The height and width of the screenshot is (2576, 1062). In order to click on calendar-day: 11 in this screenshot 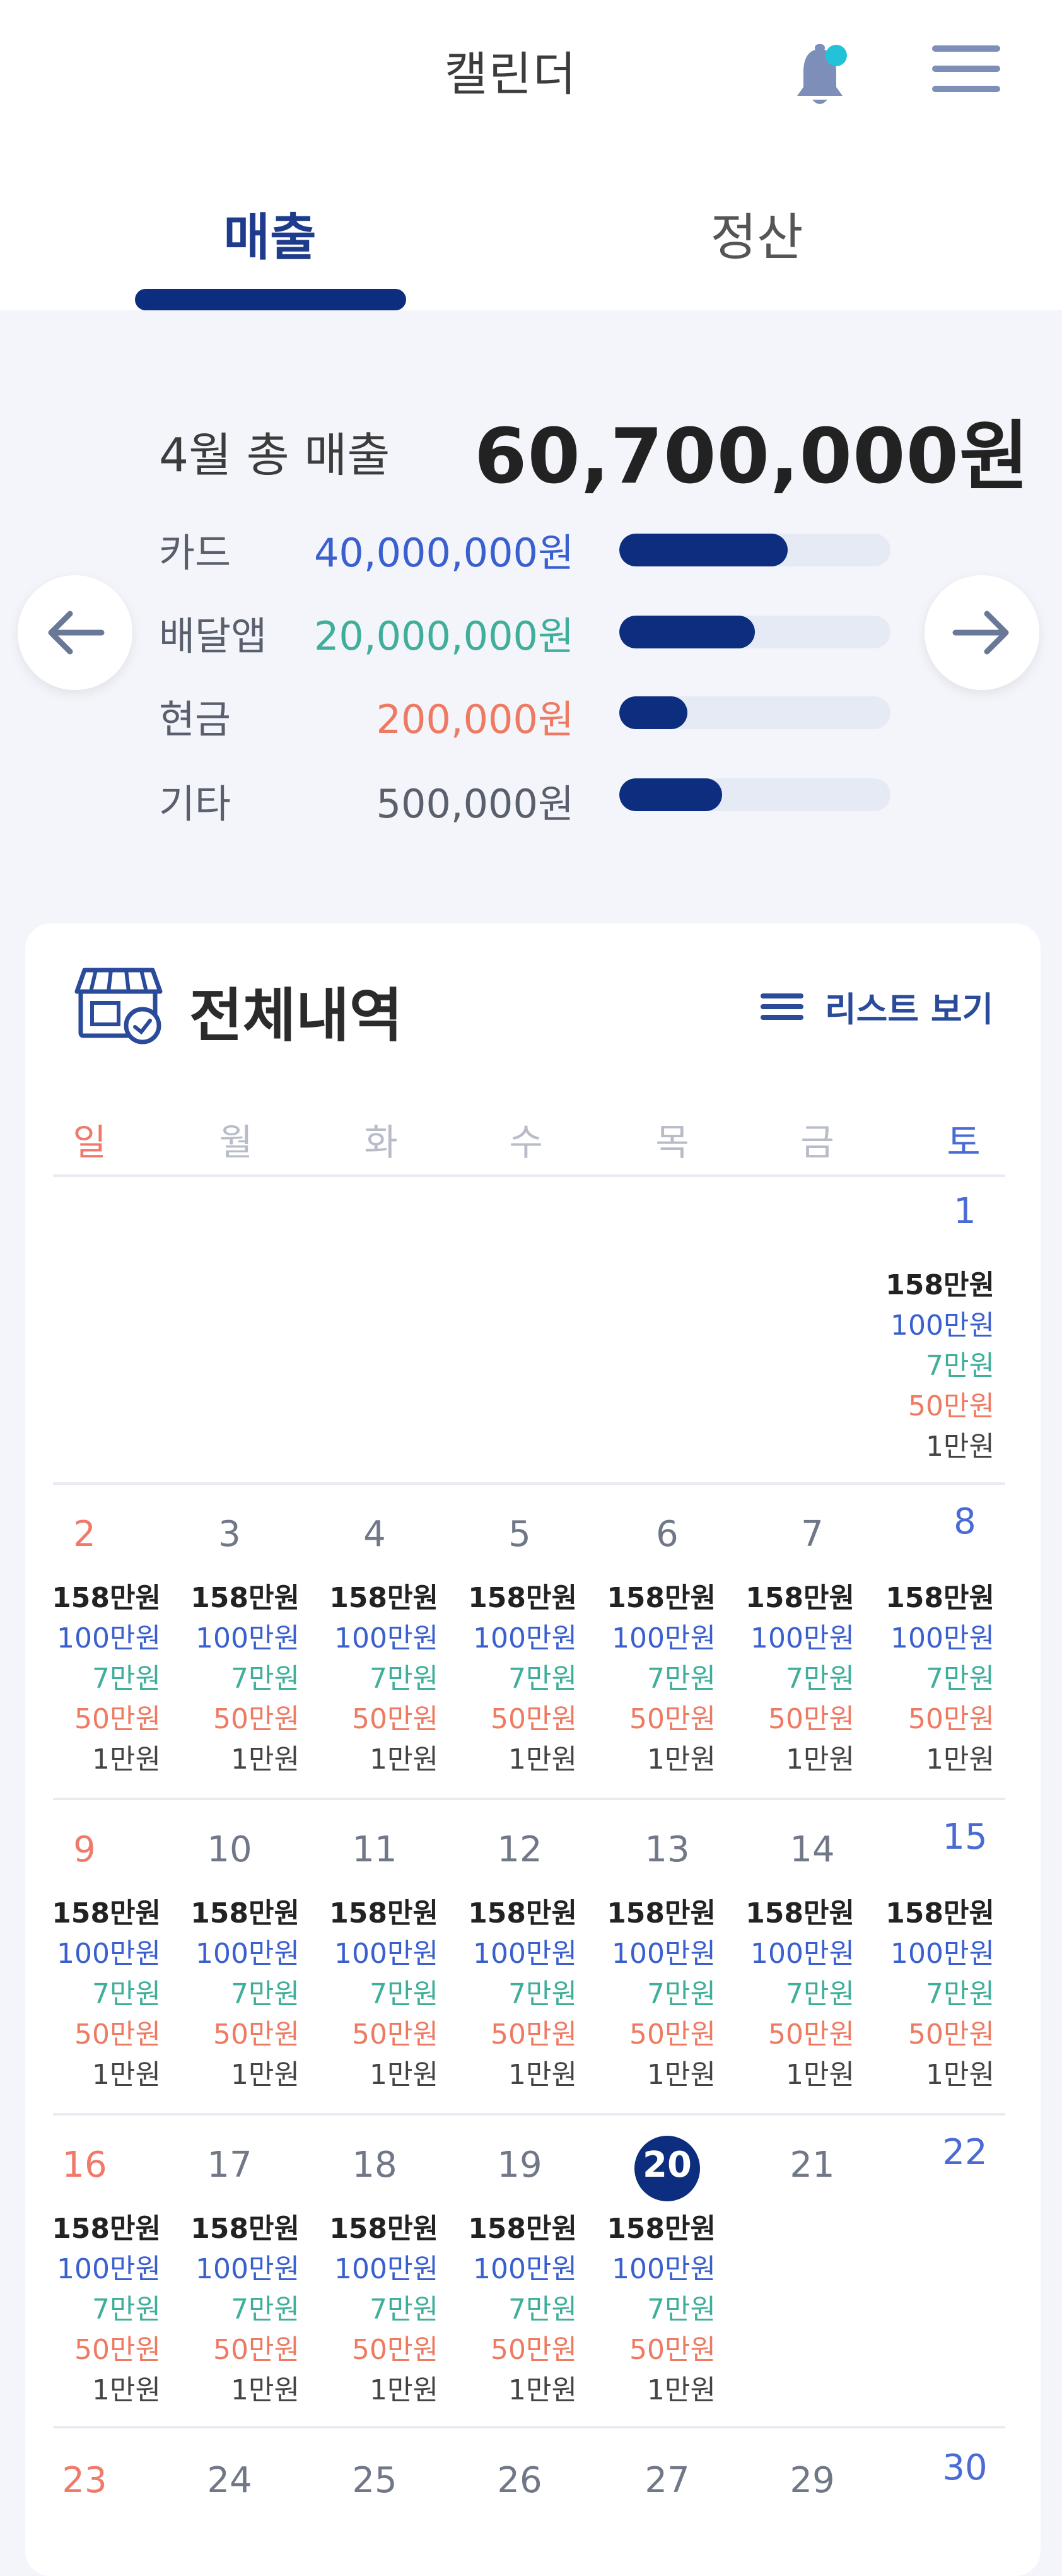, I will do `click(374, 1849)`.